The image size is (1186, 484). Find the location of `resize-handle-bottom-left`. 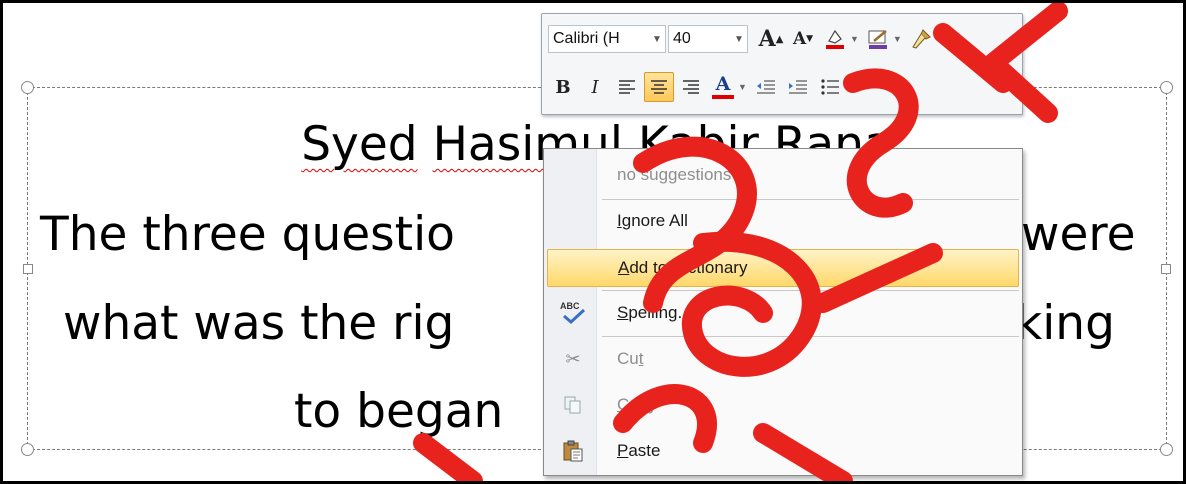

resize-handle-bottom-left is located at coordinates (27, 449).